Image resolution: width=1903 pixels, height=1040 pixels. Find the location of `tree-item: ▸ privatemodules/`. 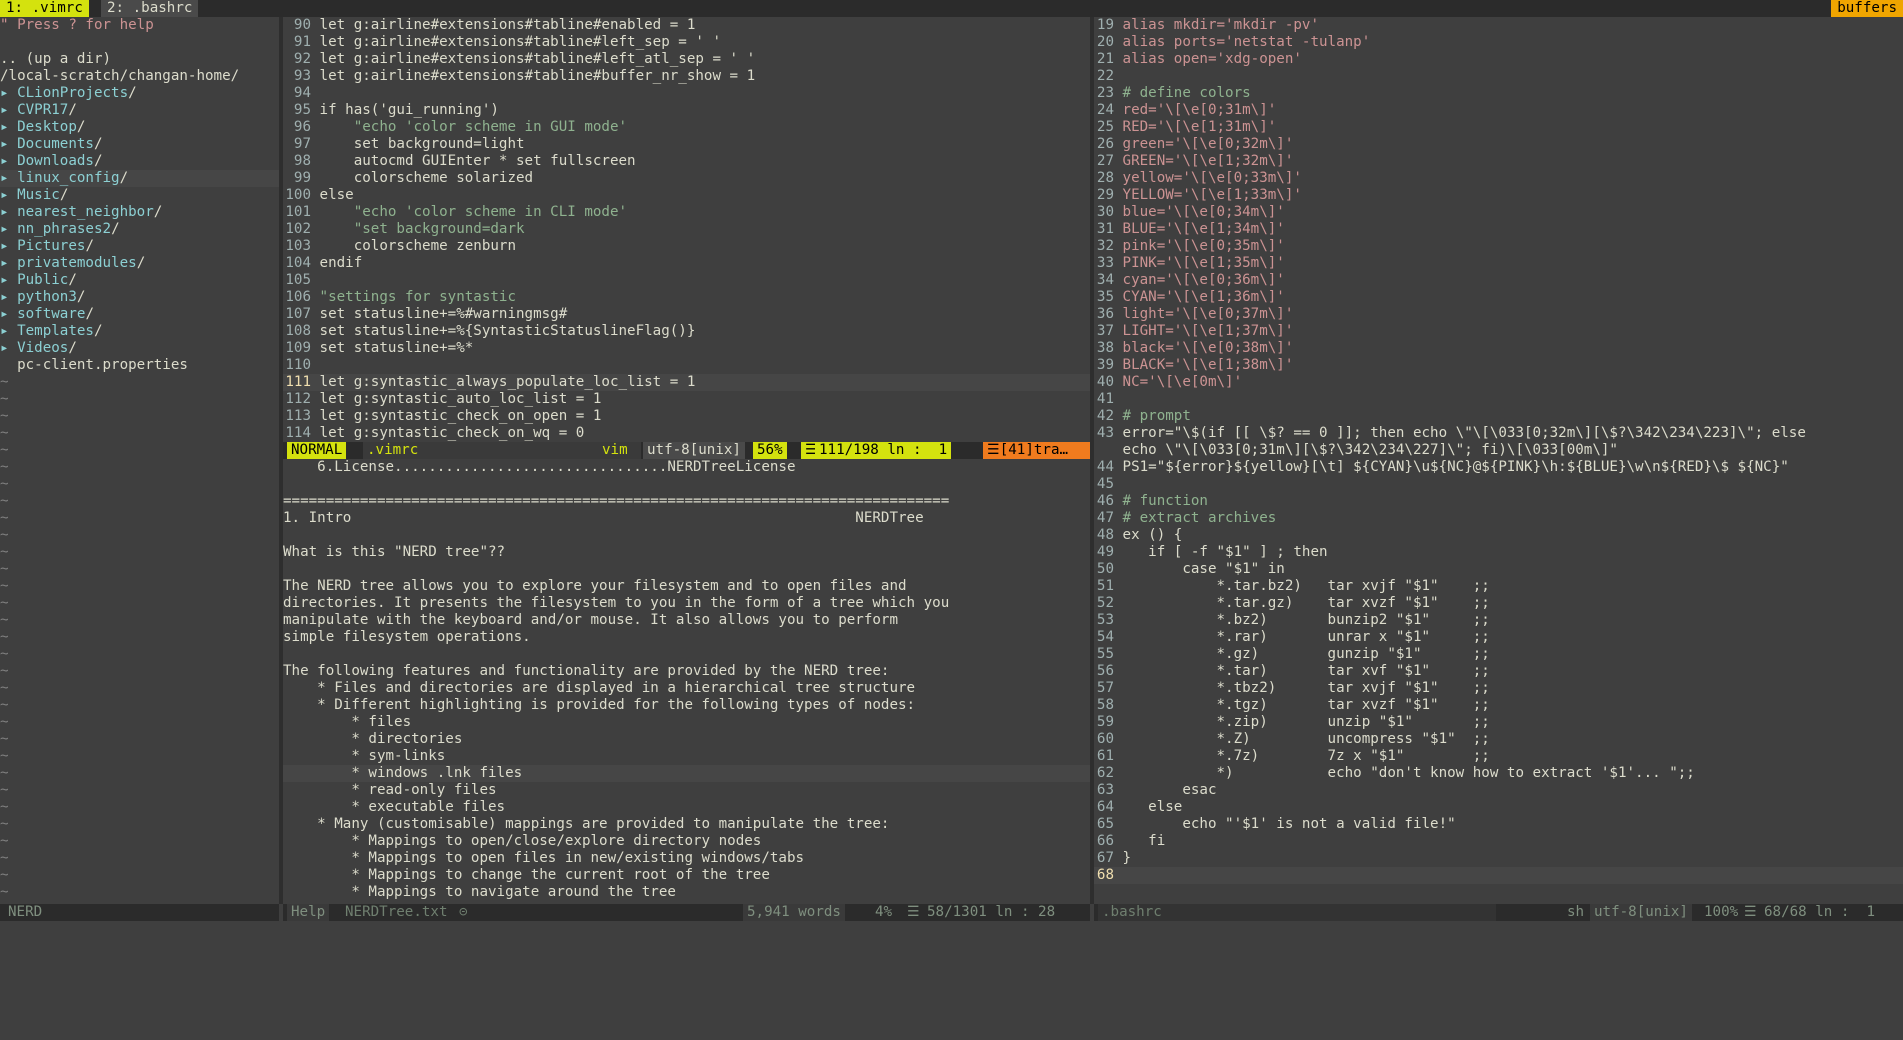

tree-item: ▸ privatemodules/ is located at coordinates (139, 263).